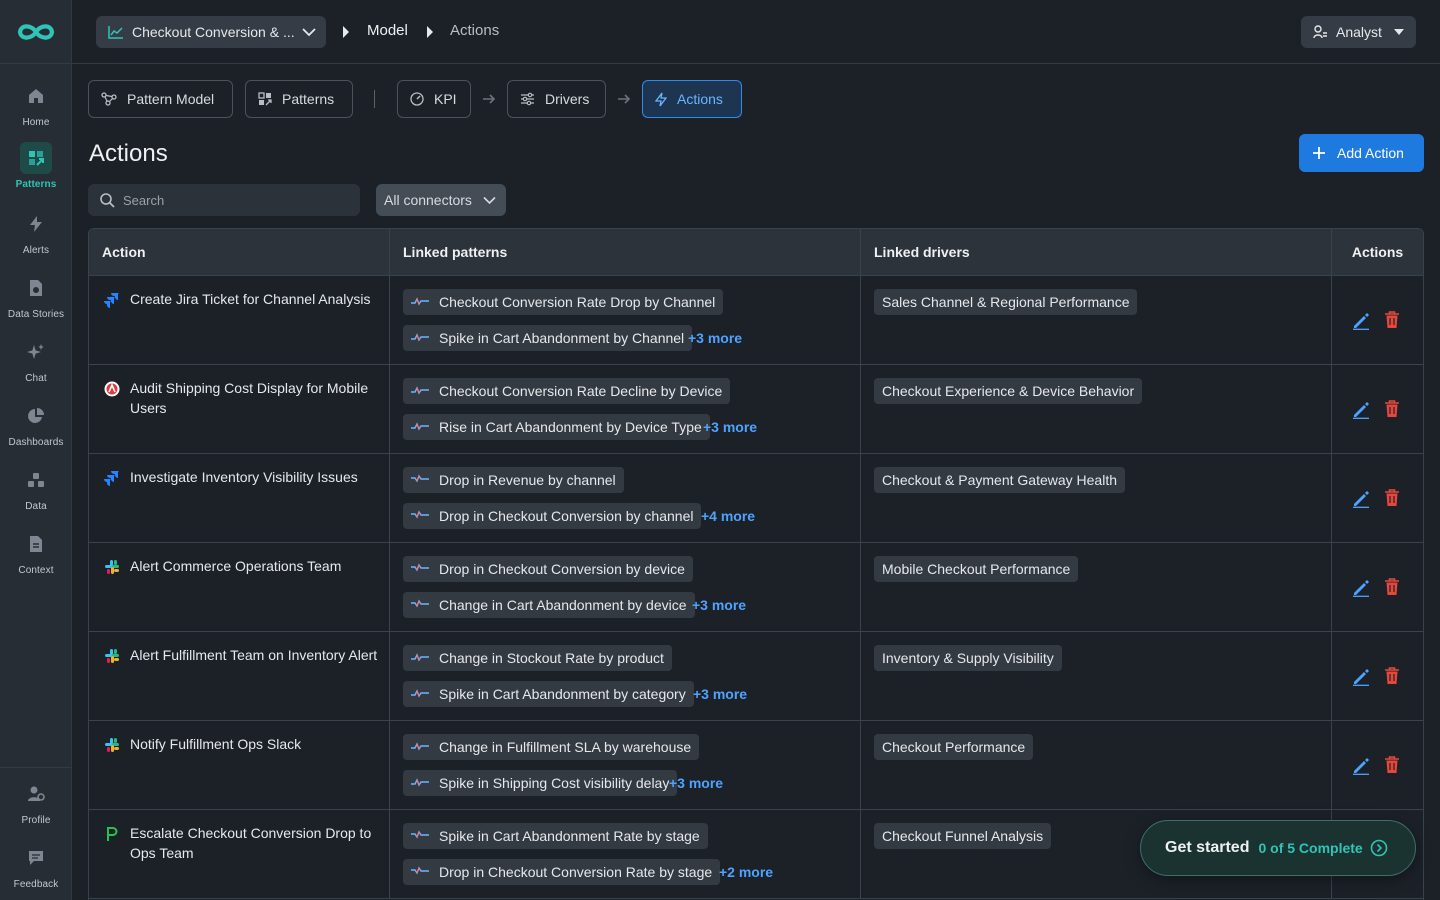 Image resolution: width=1440 pixels, height=900 pixels. Describe the element at coordinates (239, 252) in the screenshot. I see `column-header-action: Action` at that location.